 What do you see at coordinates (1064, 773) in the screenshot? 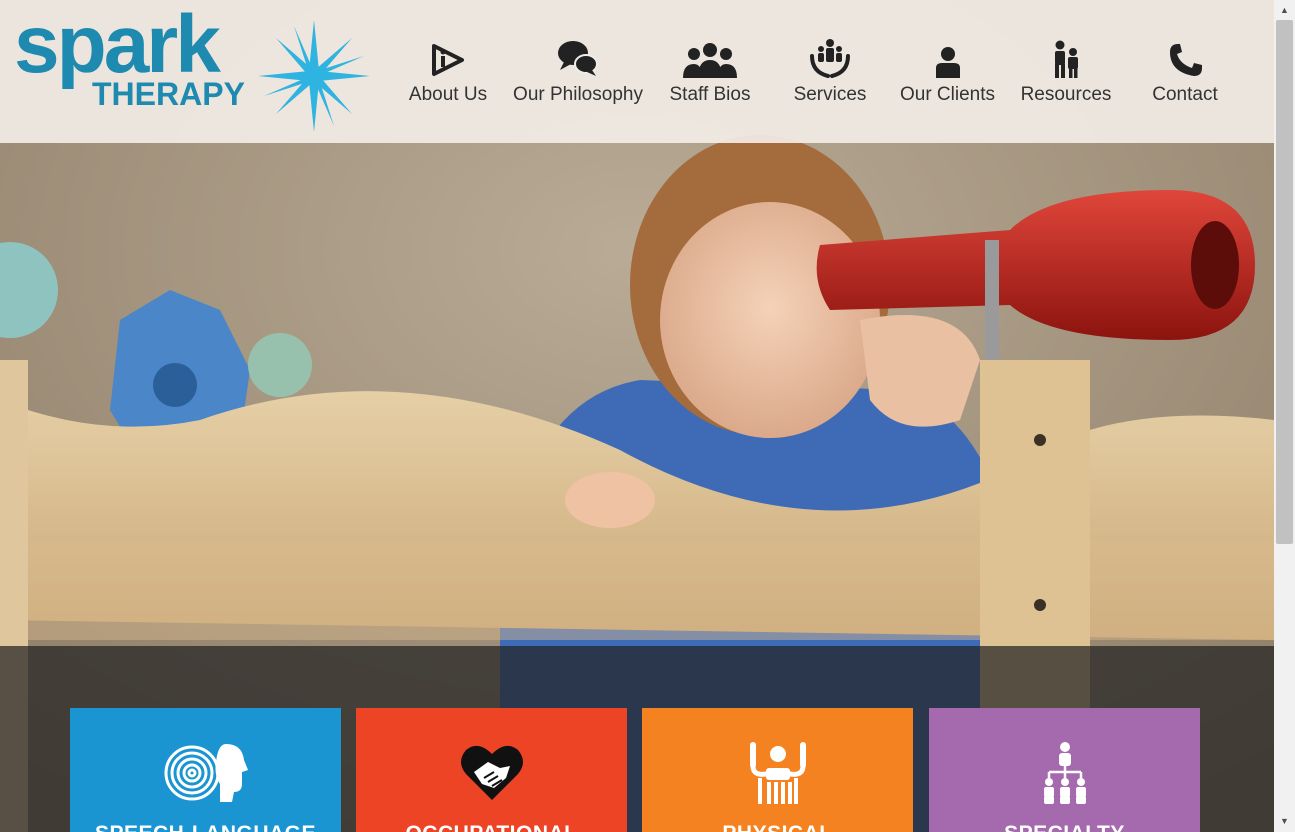
I see `hierarchy-people-icon` at bounding box center [1064, 773].